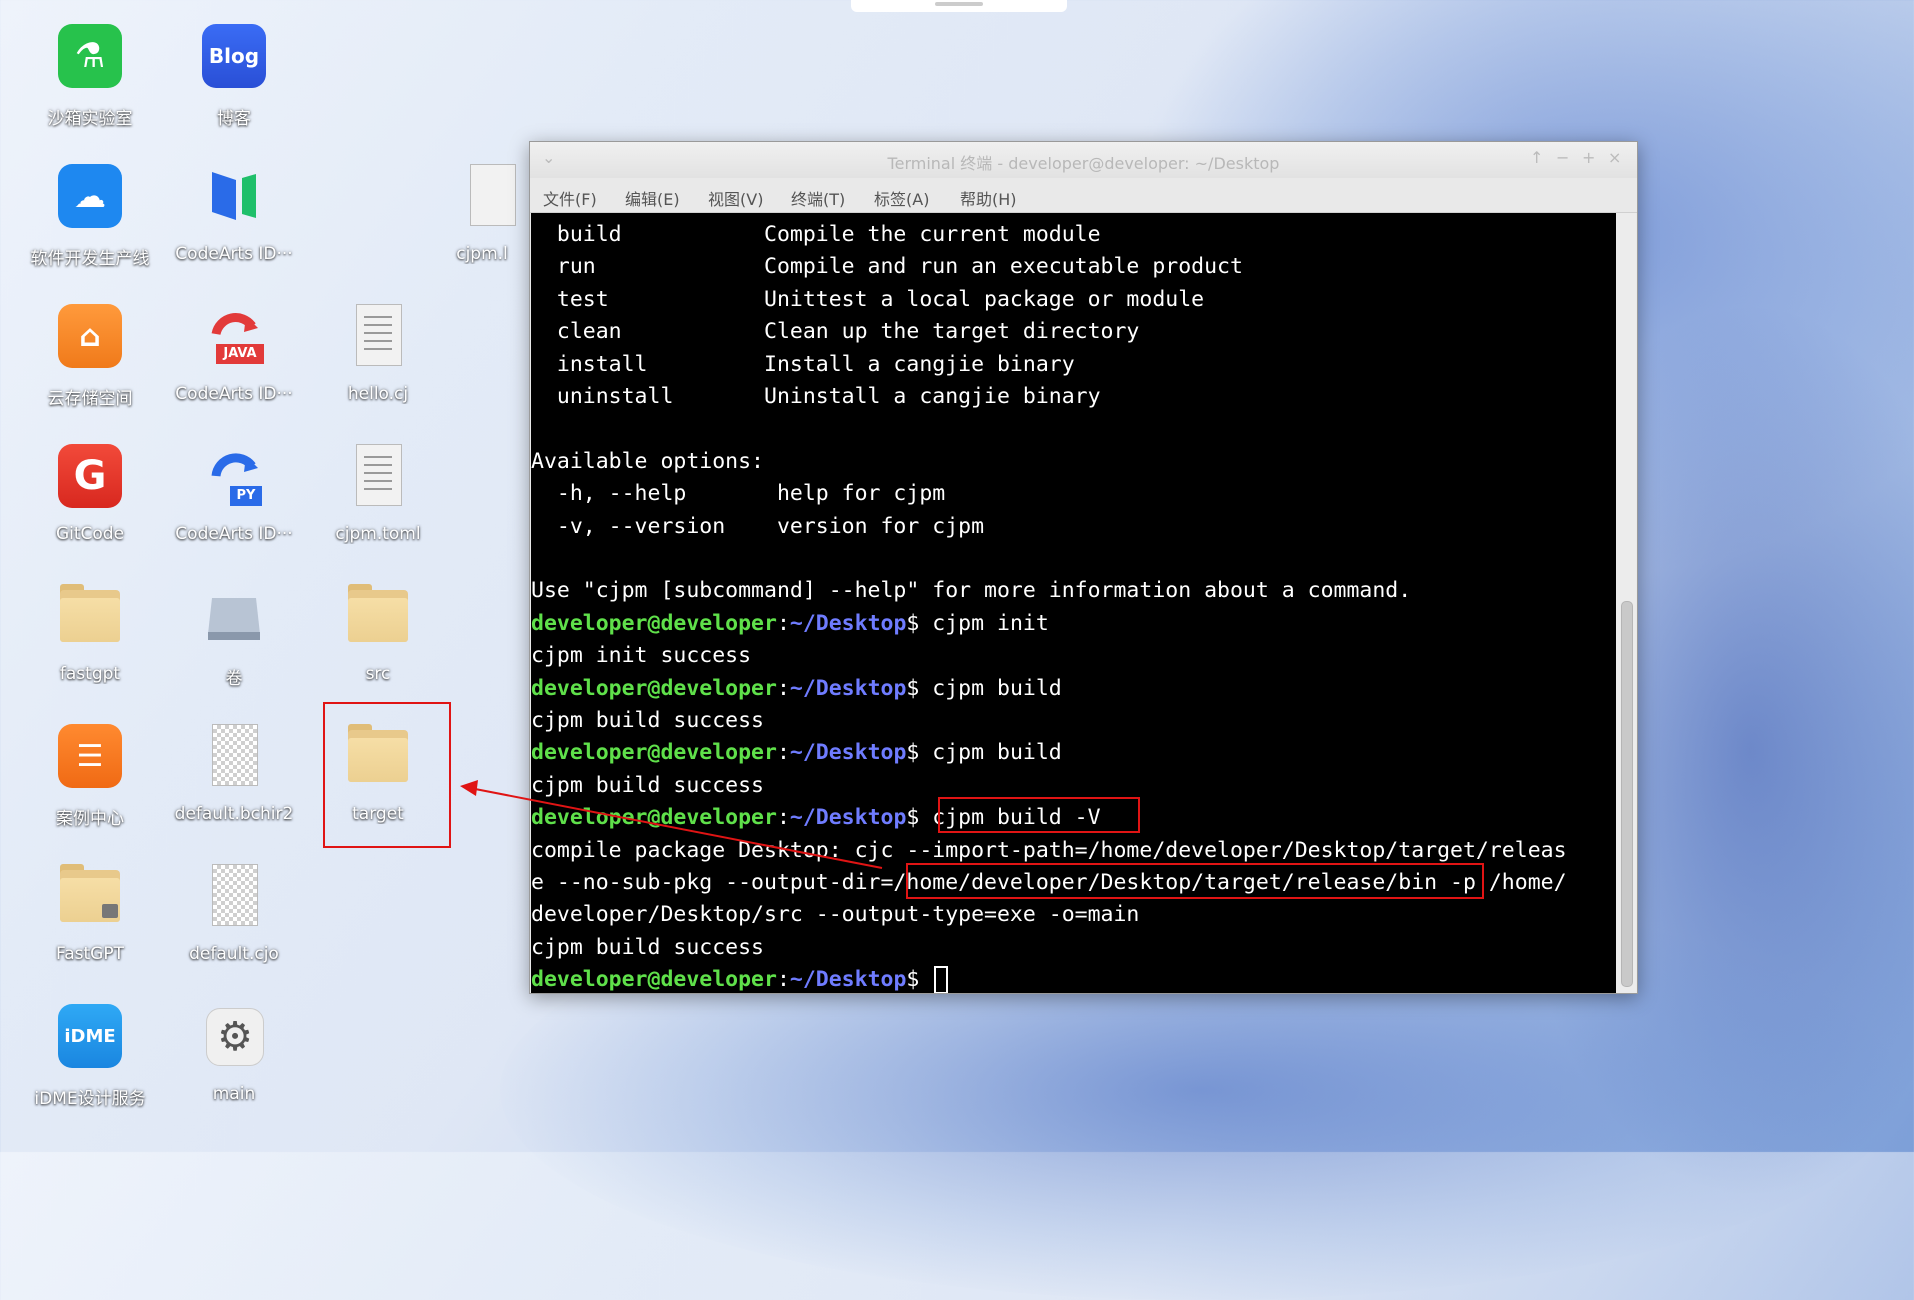  What do you see at coordinates (671, 824) in the screenshot?
I see `annotation-arrow` at bounding box center [671, 824].